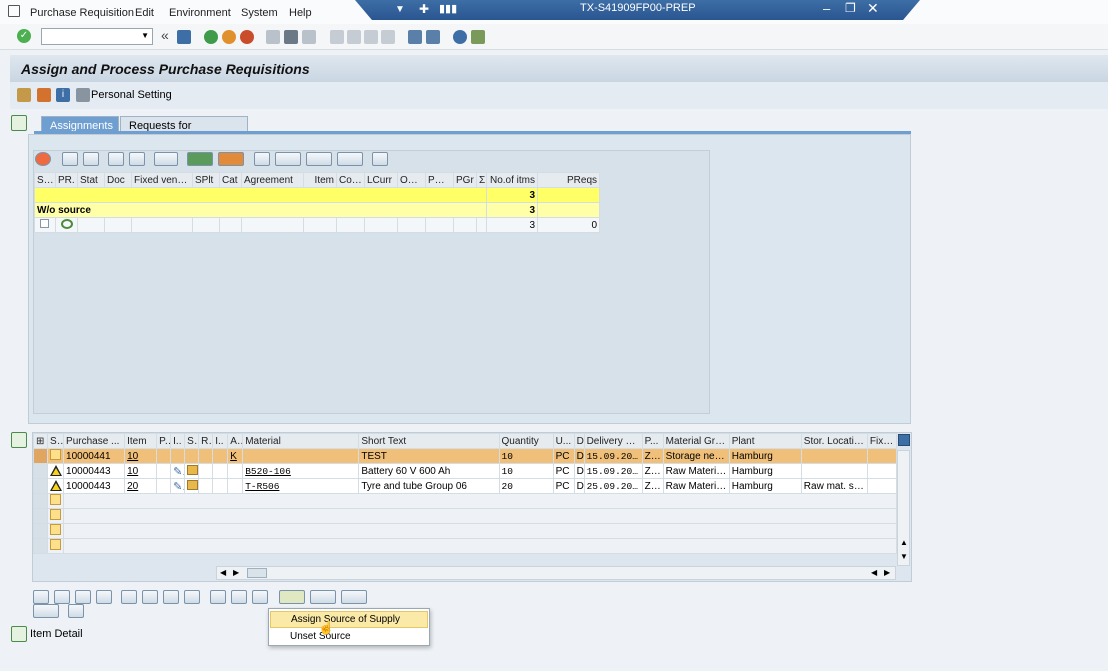  What do you see at coordinates (465, 180) in the screenshot?
I see `col-pgr: PGr` at bounding box center [465, 180].